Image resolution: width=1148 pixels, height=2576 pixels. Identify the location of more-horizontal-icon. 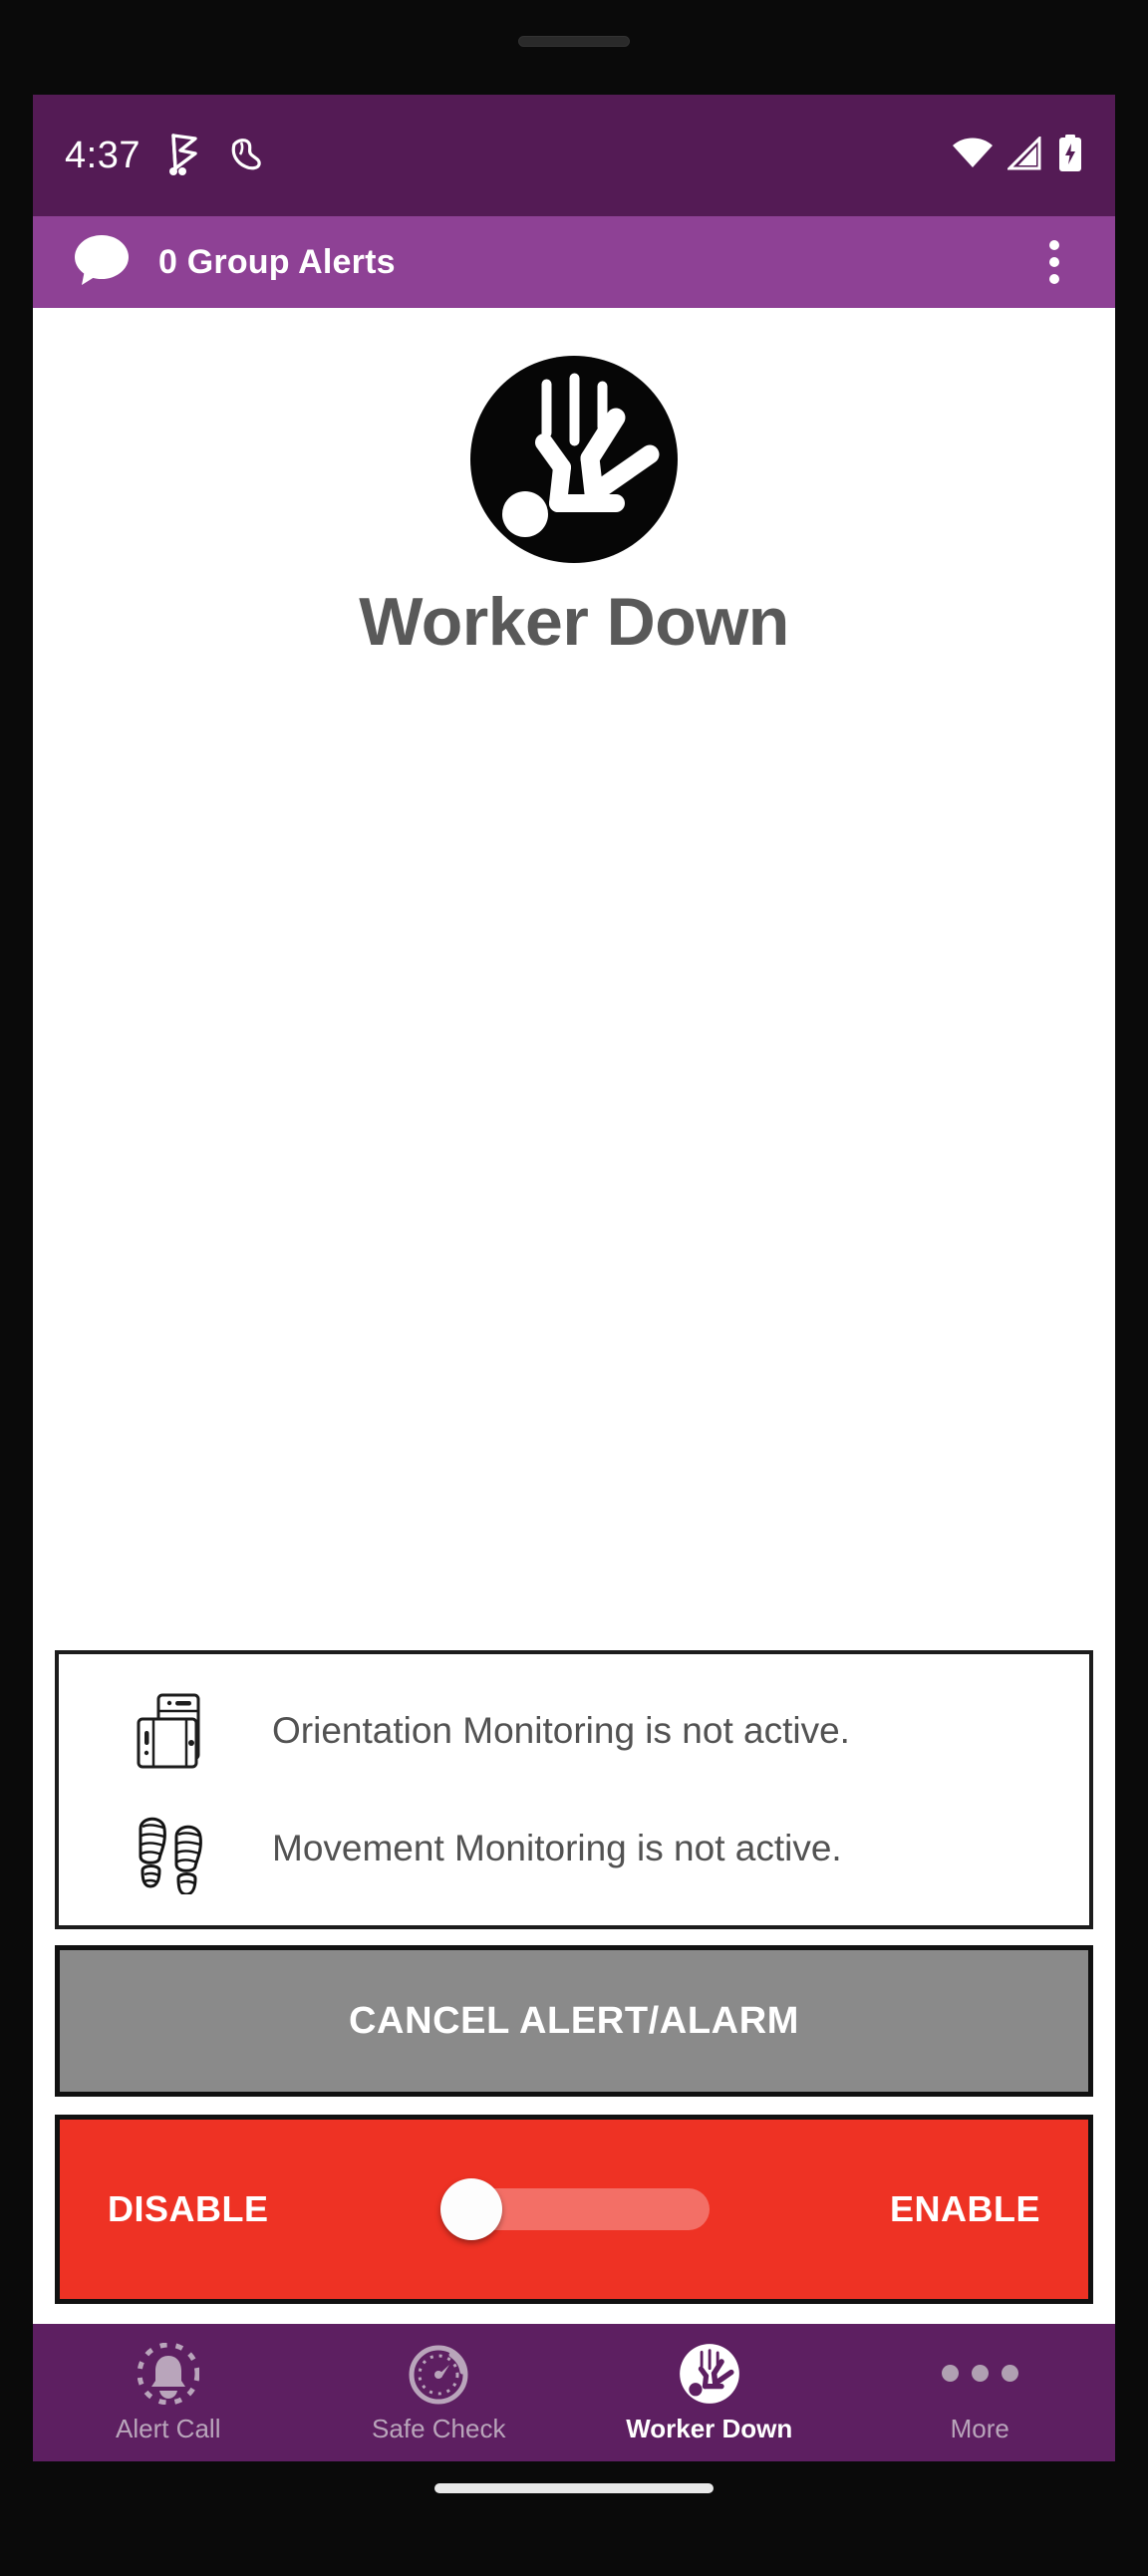
(979, 2374).